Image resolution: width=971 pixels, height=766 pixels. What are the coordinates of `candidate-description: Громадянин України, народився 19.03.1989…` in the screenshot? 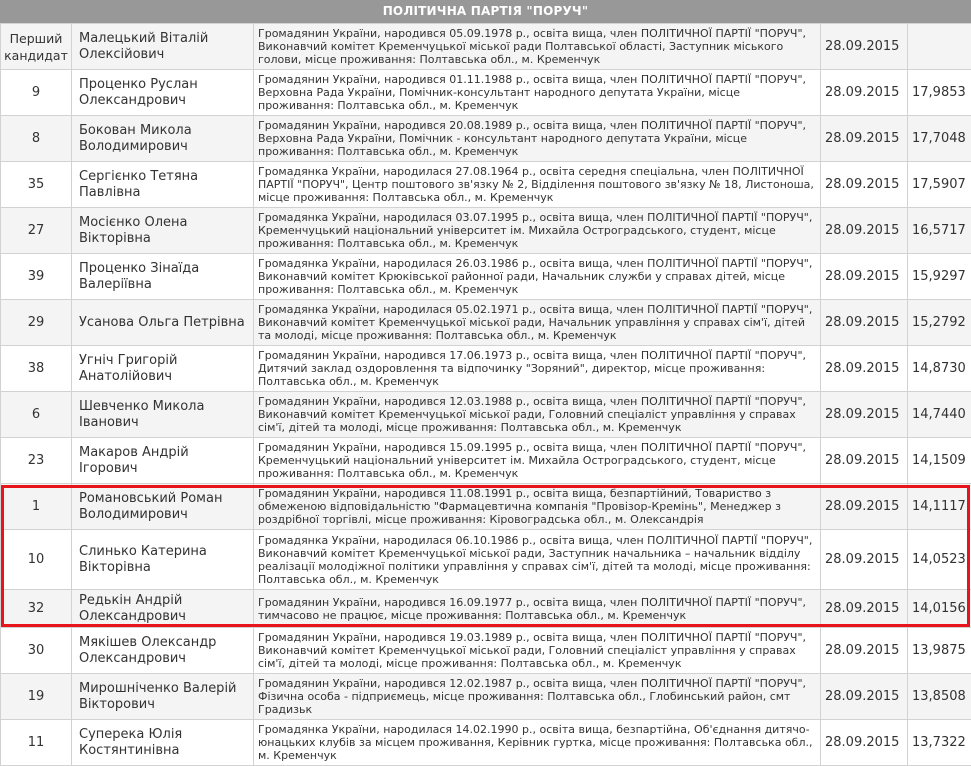 It's located at (537, 651).